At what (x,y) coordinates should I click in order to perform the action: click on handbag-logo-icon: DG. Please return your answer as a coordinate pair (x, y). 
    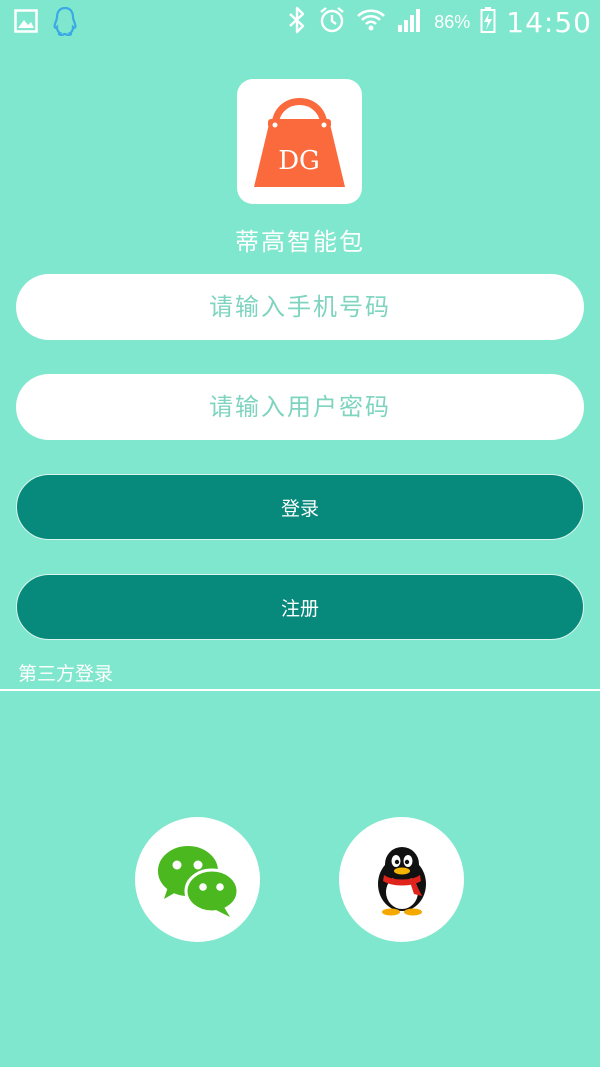
    Looking at the image, I should click on (299, 142).